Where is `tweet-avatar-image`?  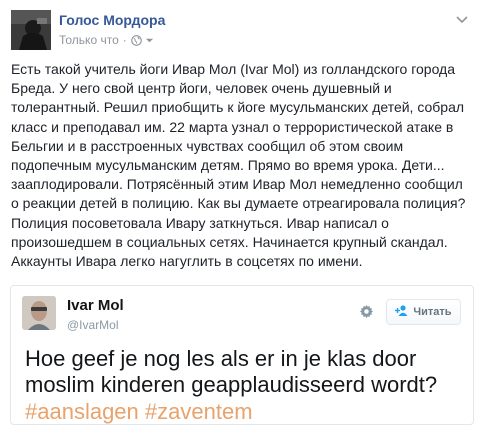 tweet-avatar-image is located at coordinates (39, 313).